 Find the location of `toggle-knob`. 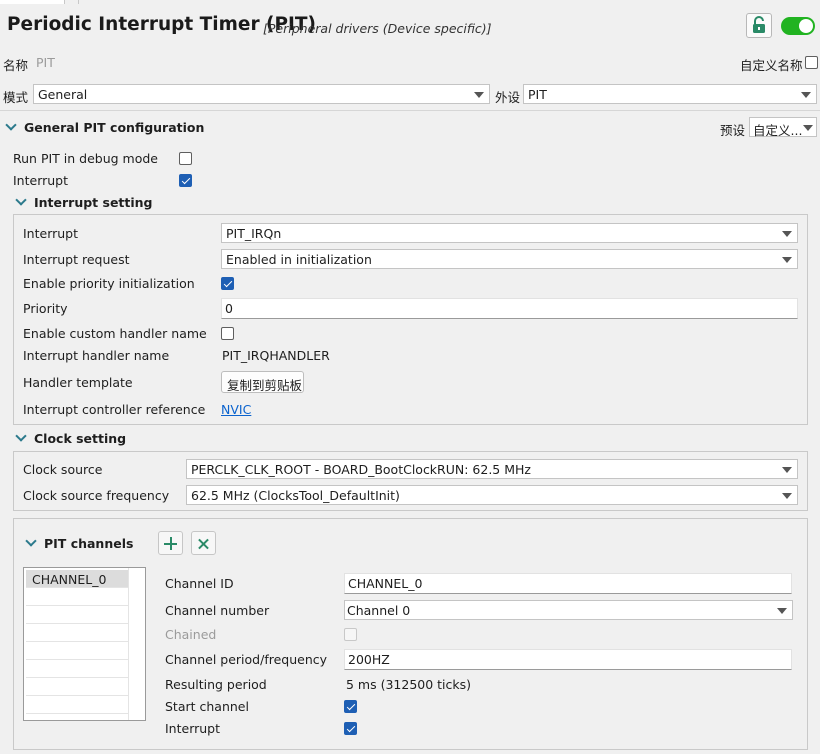

toggle-knob is located at coordinates (806, 26).